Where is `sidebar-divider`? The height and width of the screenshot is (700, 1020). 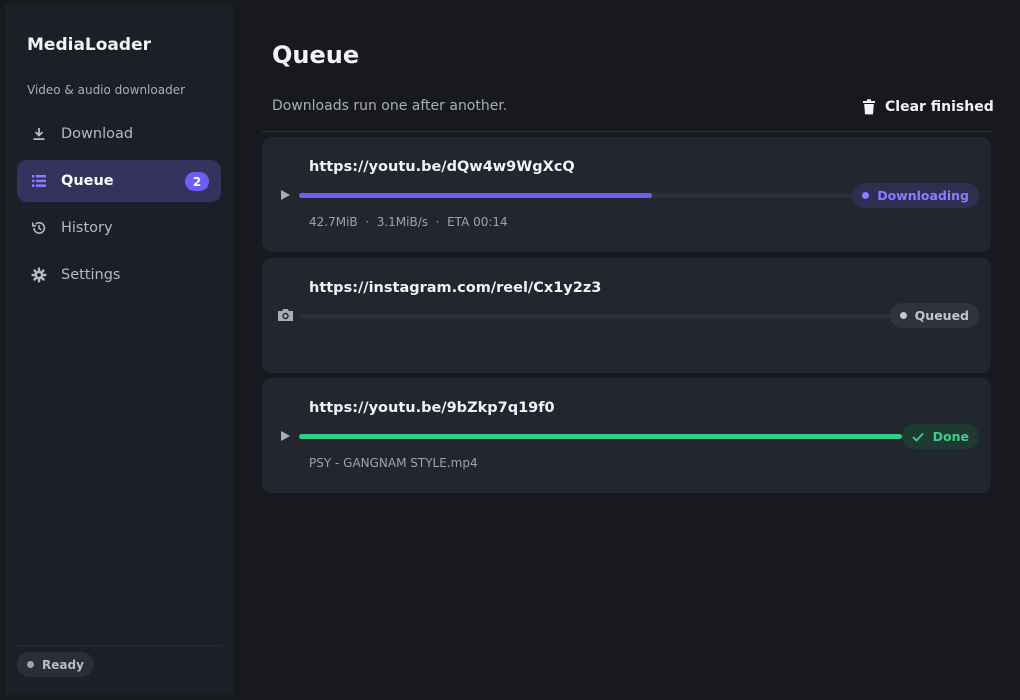 sidebar-divider is located at coordinates (119, 645).